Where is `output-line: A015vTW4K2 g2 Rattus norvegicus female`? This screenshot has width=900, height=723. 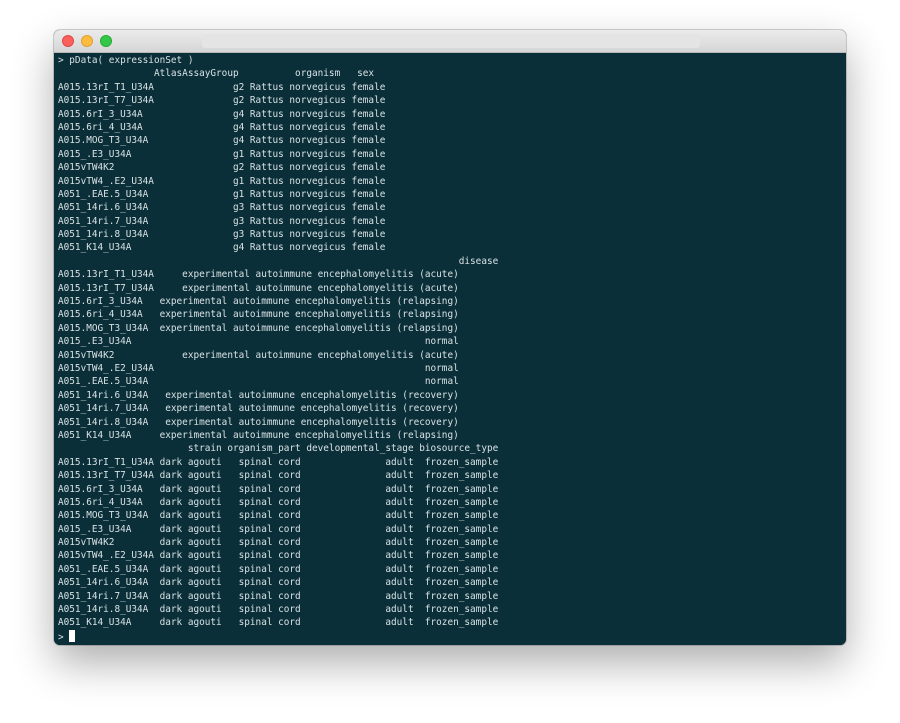
output-line: A015vTW4K2 g2 Rattus norvegicus female is located at coordinates (222, 168).